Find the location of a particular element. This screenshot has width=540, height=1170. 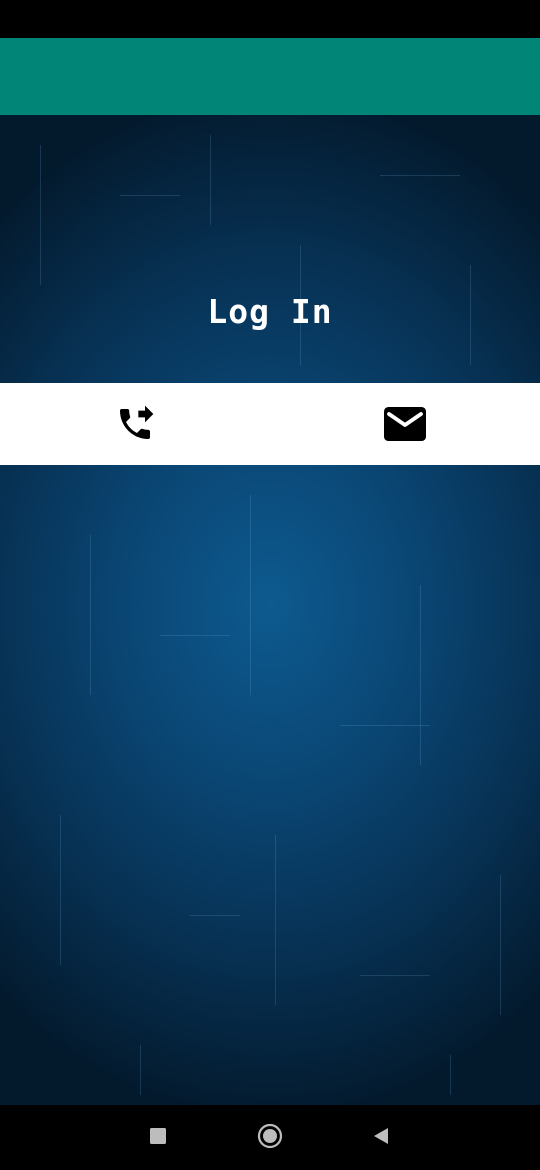

home-button is located at coordinates (270, 1138).